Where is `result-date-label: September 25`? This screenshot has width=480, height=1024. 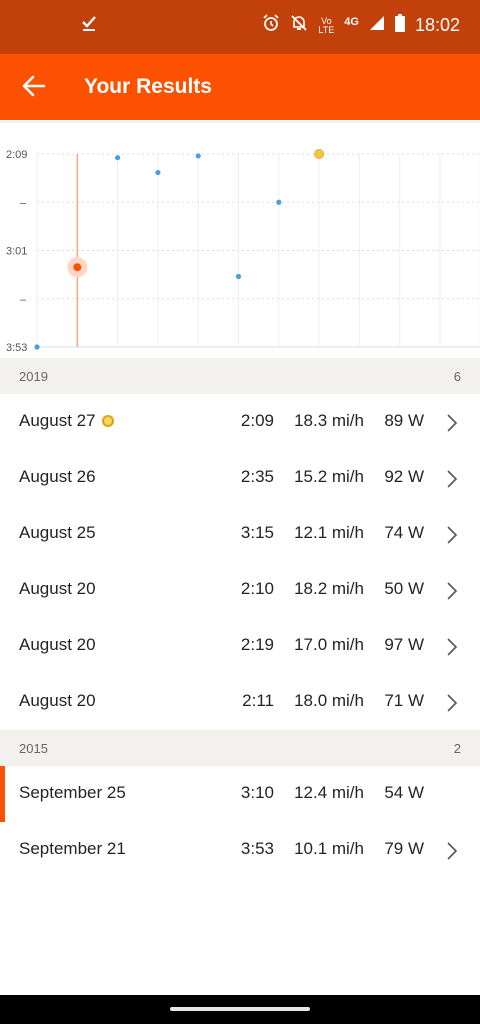 result-date-label: September 25 is located at coordinates (72, 792).